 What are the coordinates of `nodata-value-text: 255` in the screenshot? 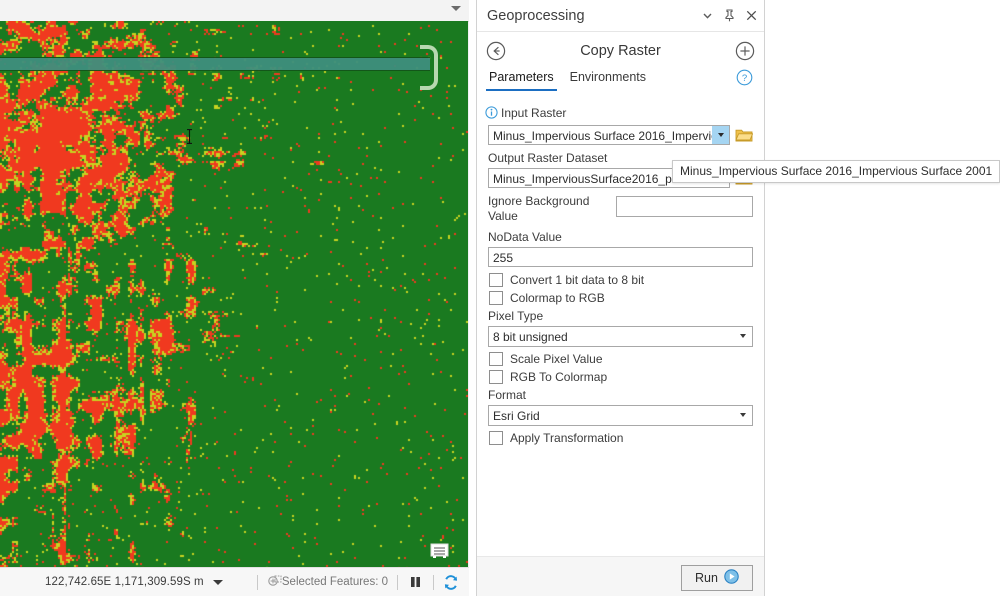 It's located at (503, 258).